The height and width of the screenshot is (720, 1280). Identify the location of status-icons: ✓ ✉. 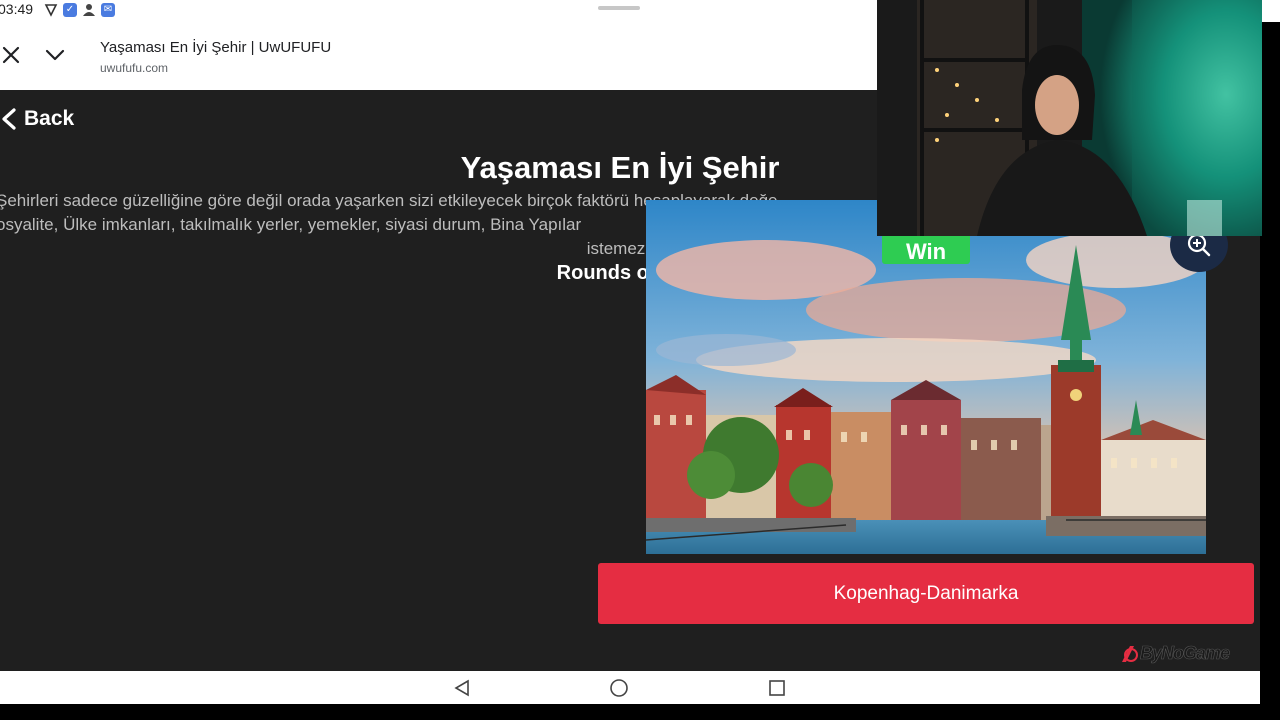
(79, 10).